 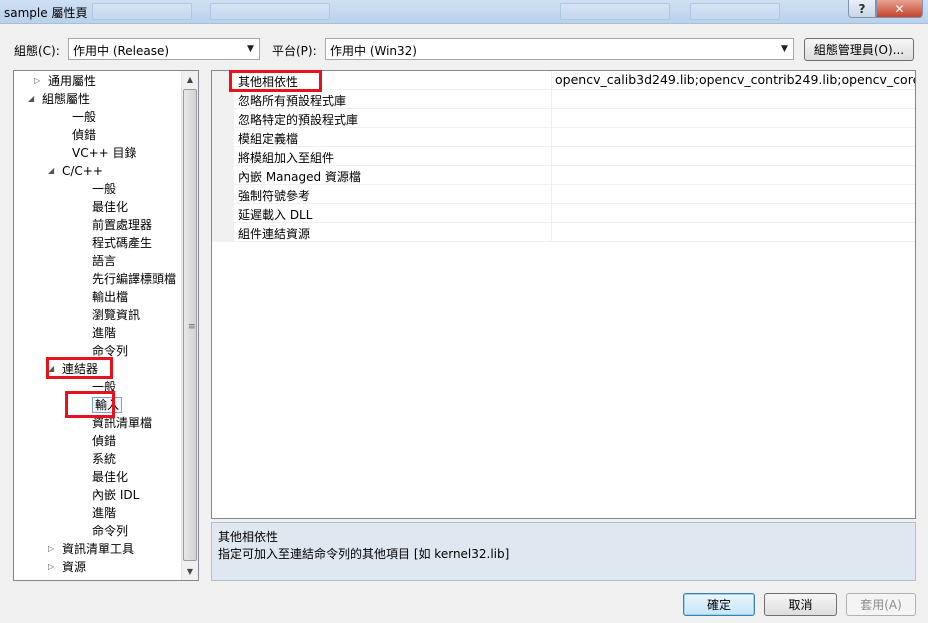 What do you see at coordinates (563, 232) in the screenshot?
I see `property-row: 組件連結資源` at bounding box center [563, 232].